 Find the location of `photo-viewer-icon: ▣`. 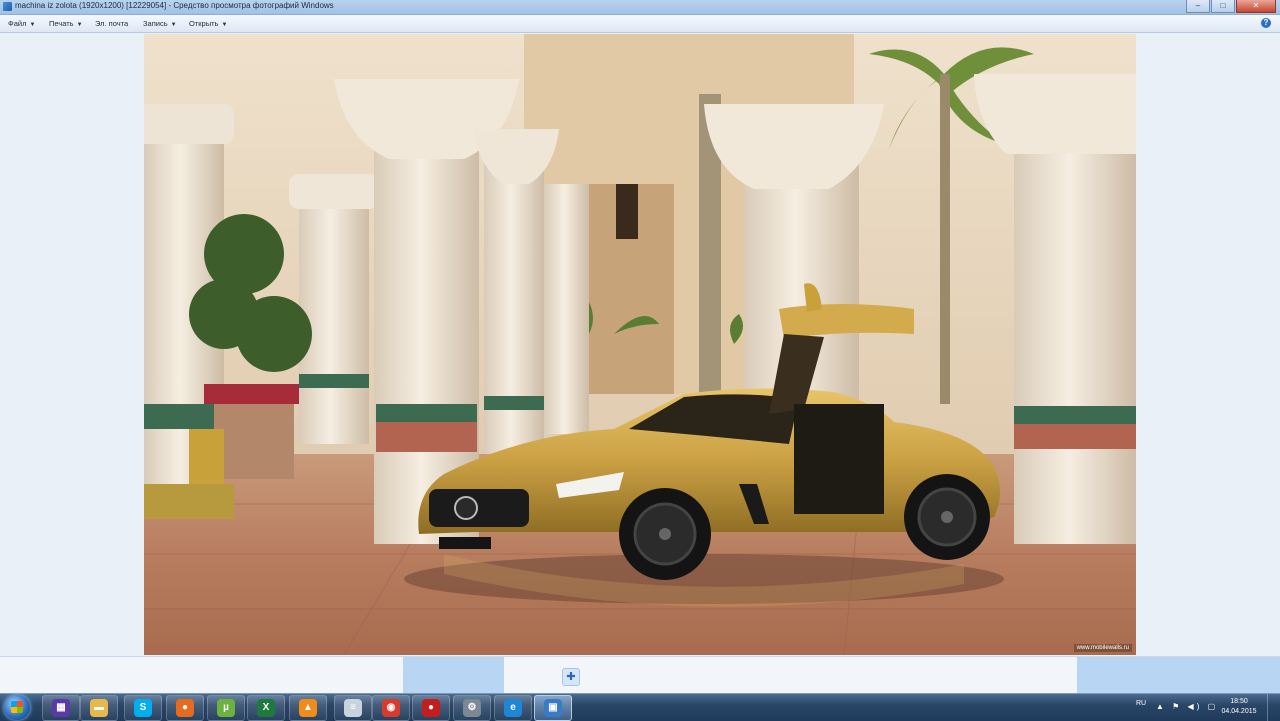

photo-viewer-icon: ▣ is located at coordinates (553, 708).